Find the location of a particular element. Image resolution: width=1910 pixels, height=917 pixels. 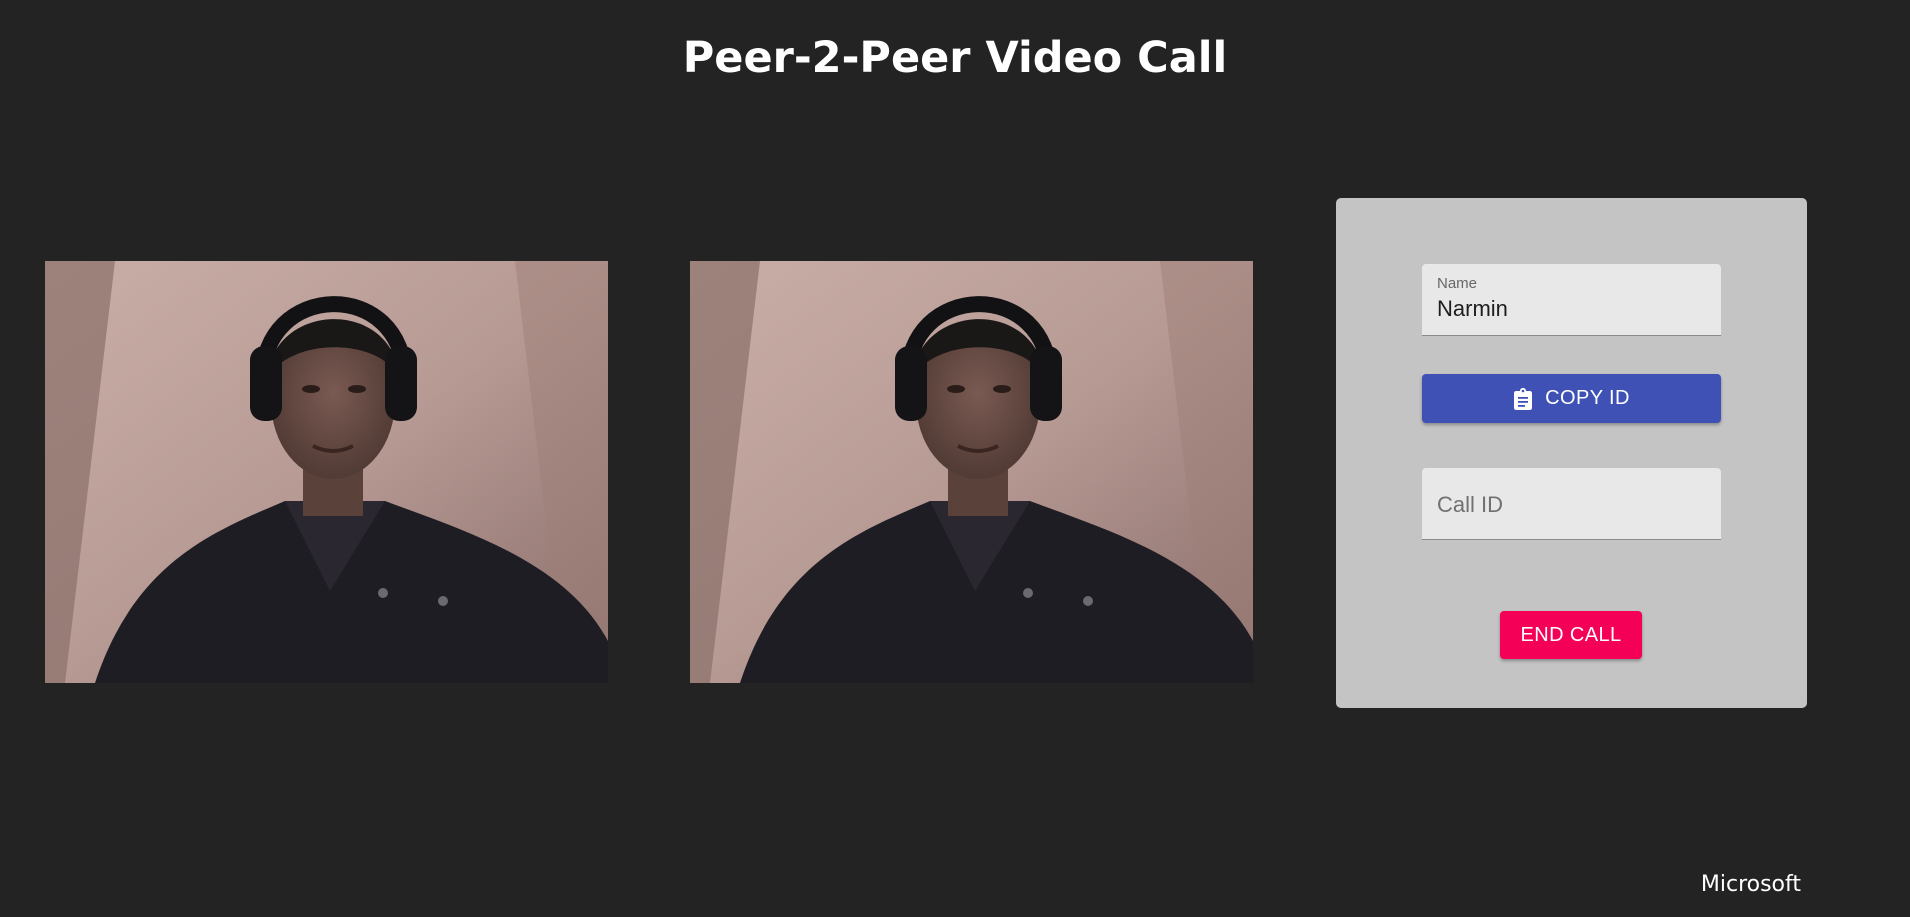

end-call-label: END CALL is located at coordinates (1571, 634).